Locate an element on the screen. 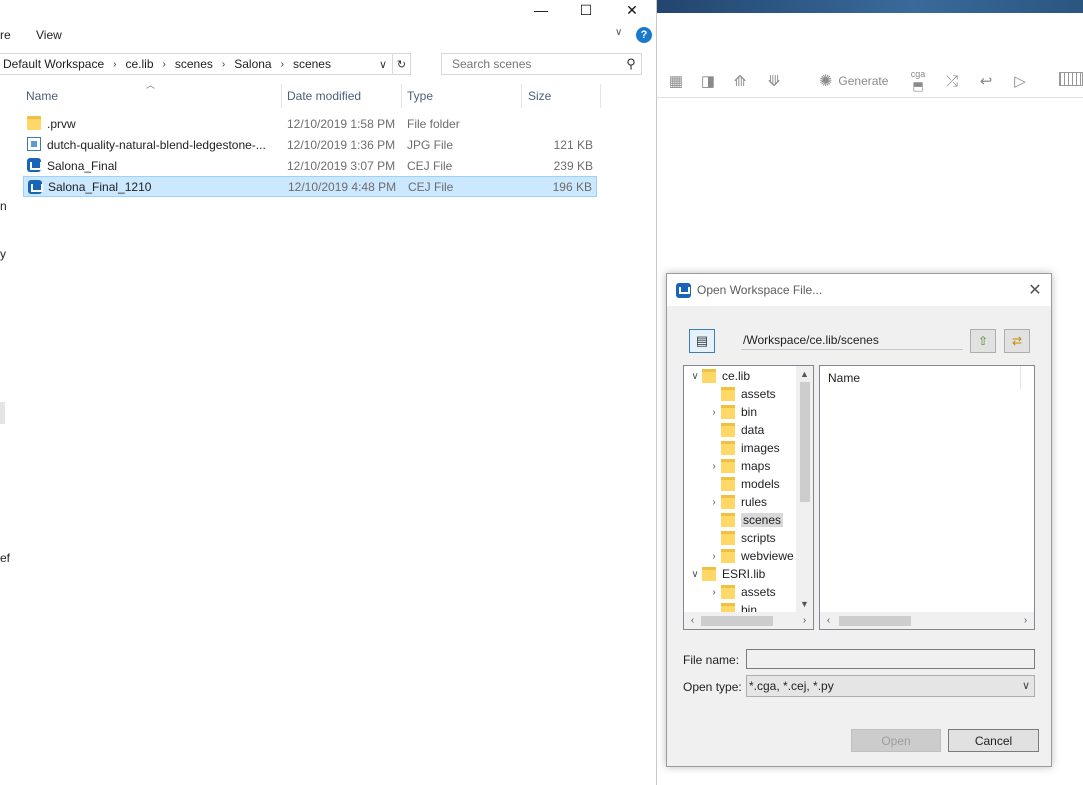 The image size is (1083, 785). breadcrumb-scenes-current: scenes is located at coordinates (312, 64).